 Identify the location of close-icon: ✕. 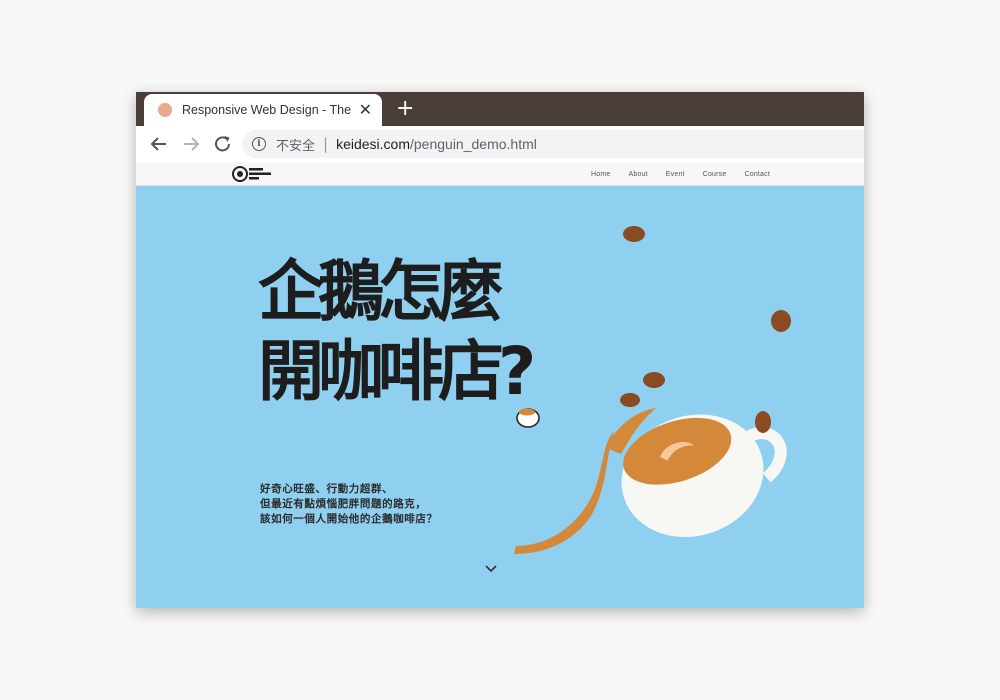
(365, 110).